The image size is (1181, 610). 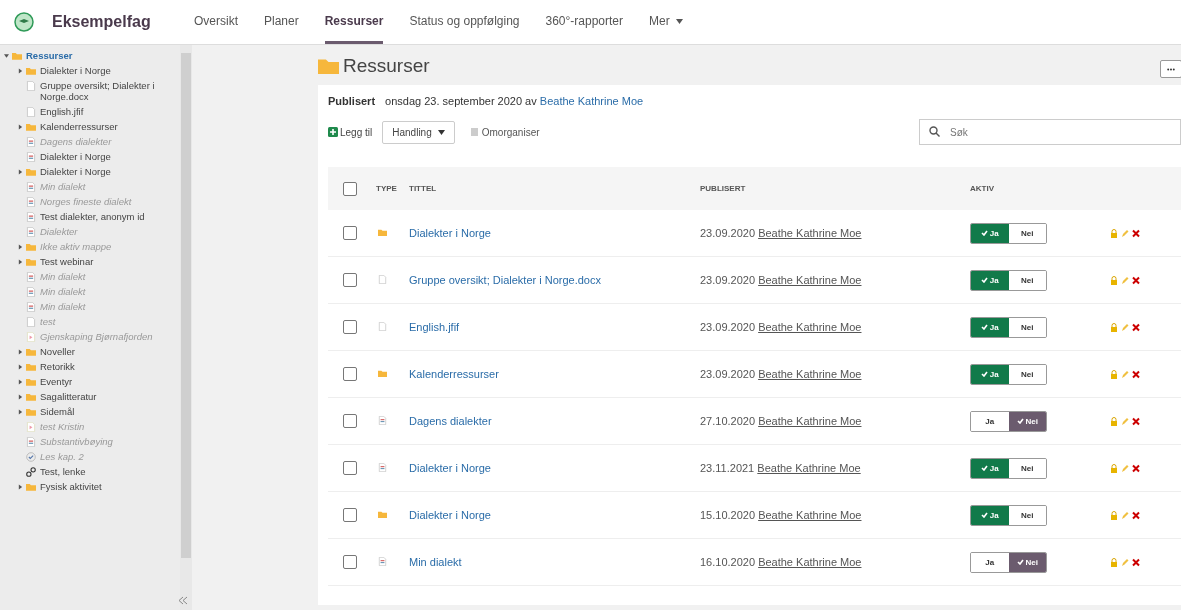 I want to click on column-header: AKTIV, so click(x=982, y=188).